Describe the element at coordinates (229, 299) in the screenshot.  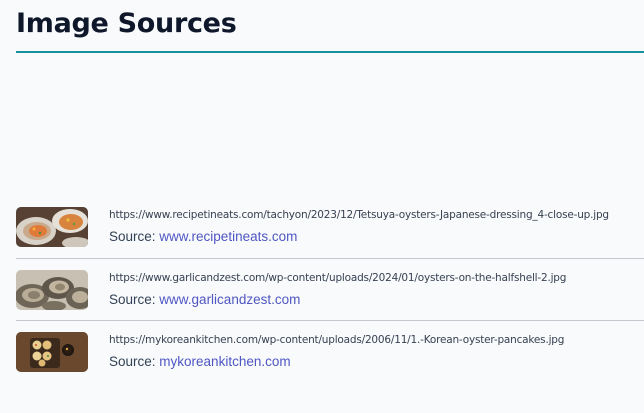
I see `source-link: www.garlicandzest.com` at that location.